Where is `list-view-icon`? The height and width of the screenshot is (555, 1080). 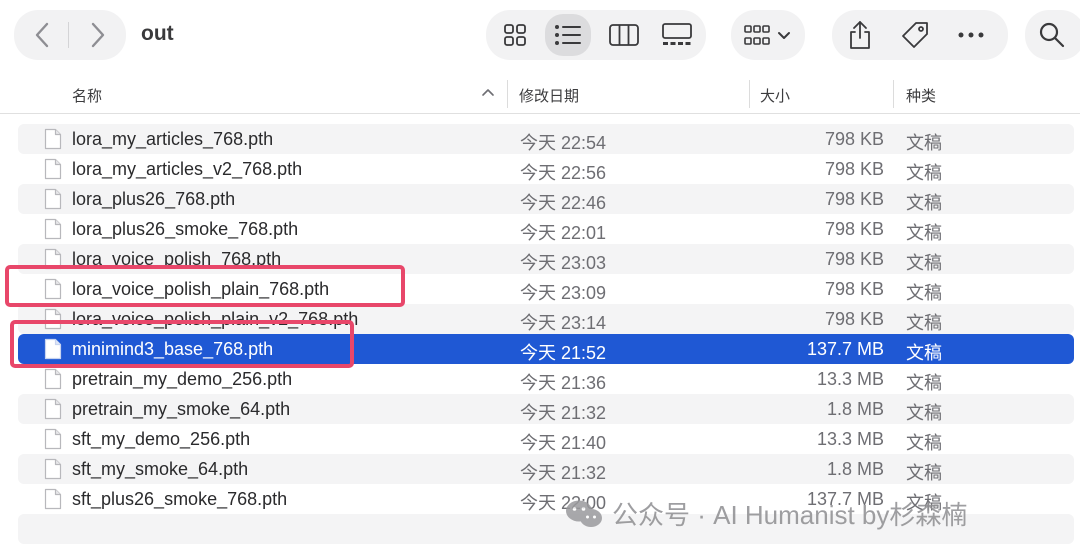 list-view-icon is located at coordinates (568, 35).